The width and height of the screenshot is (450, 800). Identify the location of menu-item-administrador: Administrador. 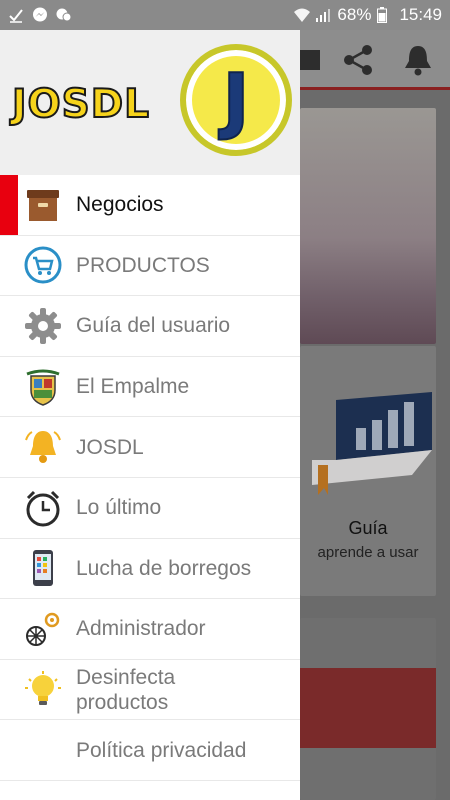
(150, 629).